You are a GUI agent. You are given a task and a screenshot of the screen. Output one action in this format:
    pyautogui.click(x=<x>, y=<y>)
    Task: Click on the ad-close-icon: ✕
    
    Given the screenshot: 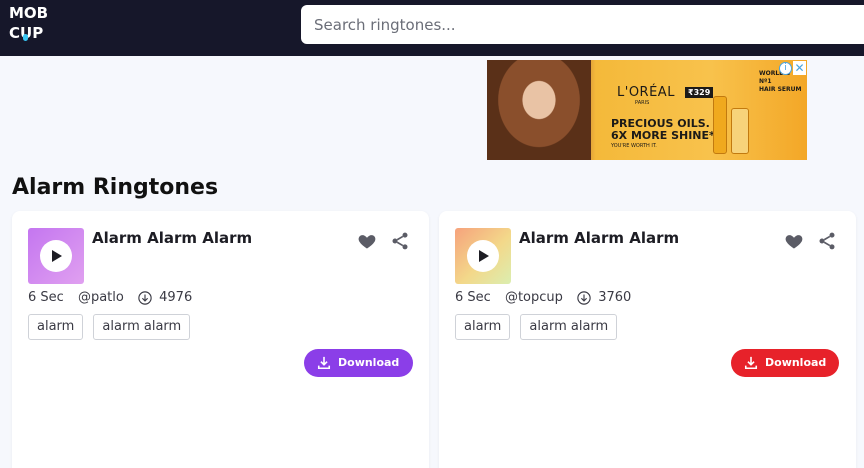 What is the action you would take?
    pyautogui.click(x=799, y=68)
    